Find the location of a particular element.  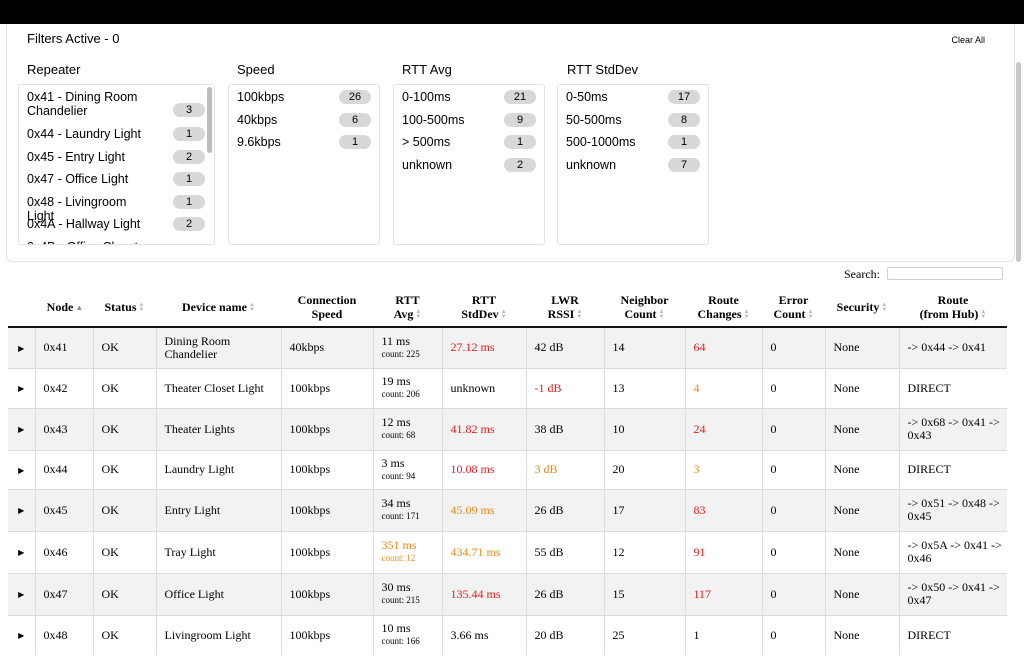

node-cell: 0x47 is located at coordinates (63, 593).